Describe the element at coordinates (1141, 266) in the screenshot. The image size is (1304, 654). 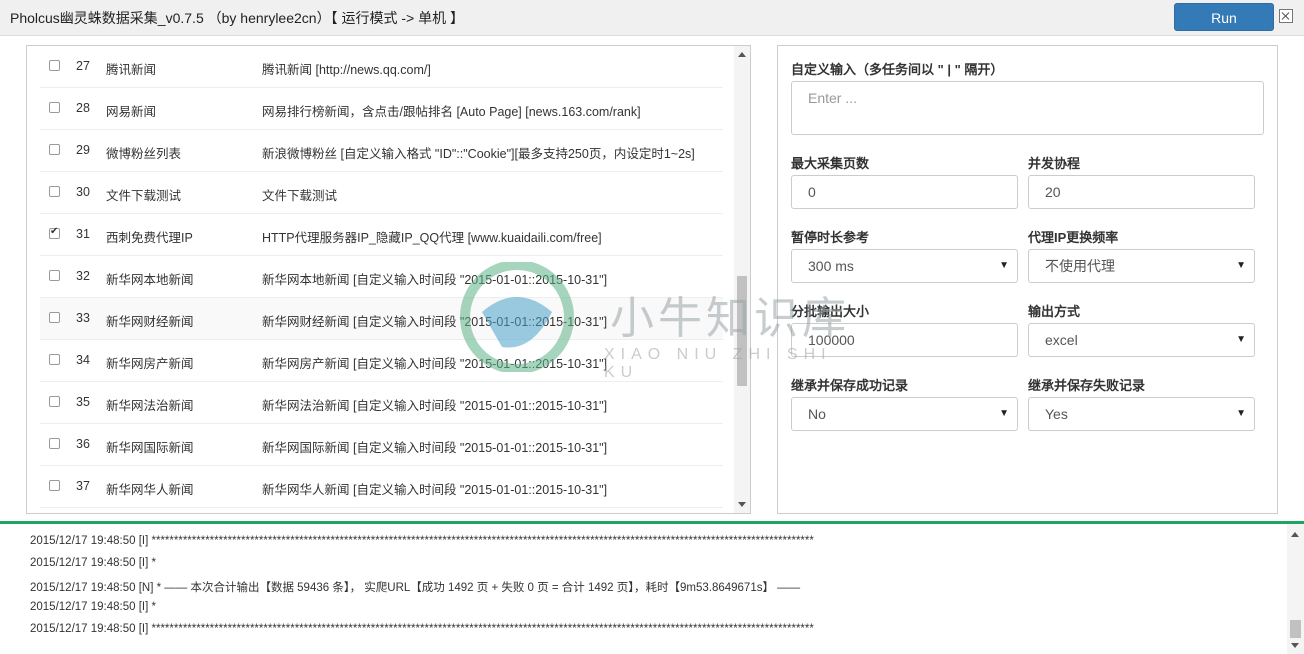
I see `proxy-select: 不使用代理 ▼` at that location.